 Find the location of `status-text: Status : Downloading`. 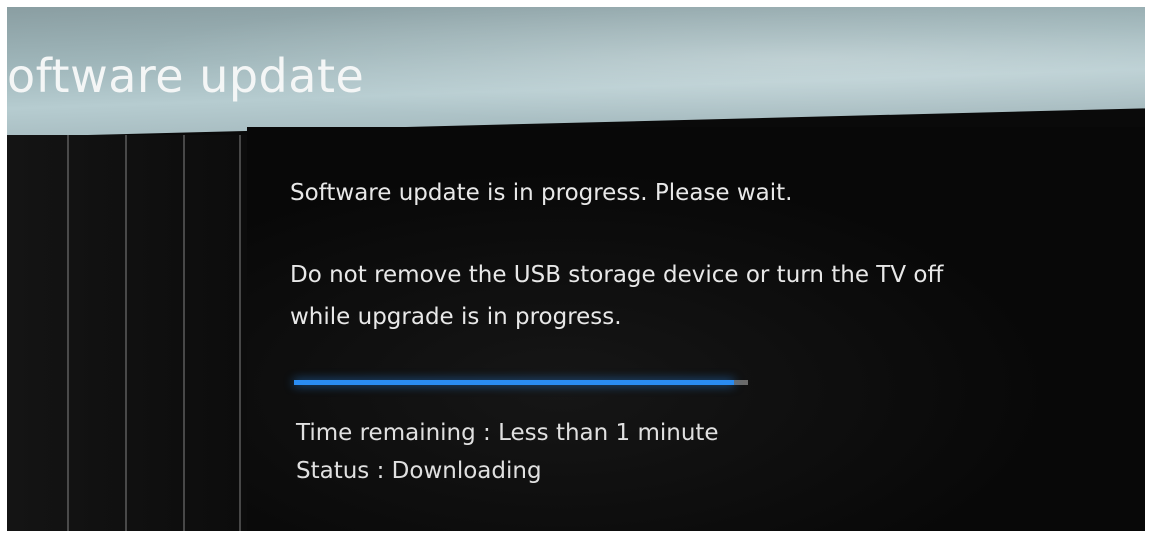

status-text: Status : Downloading is located at coordinates (419, 471).